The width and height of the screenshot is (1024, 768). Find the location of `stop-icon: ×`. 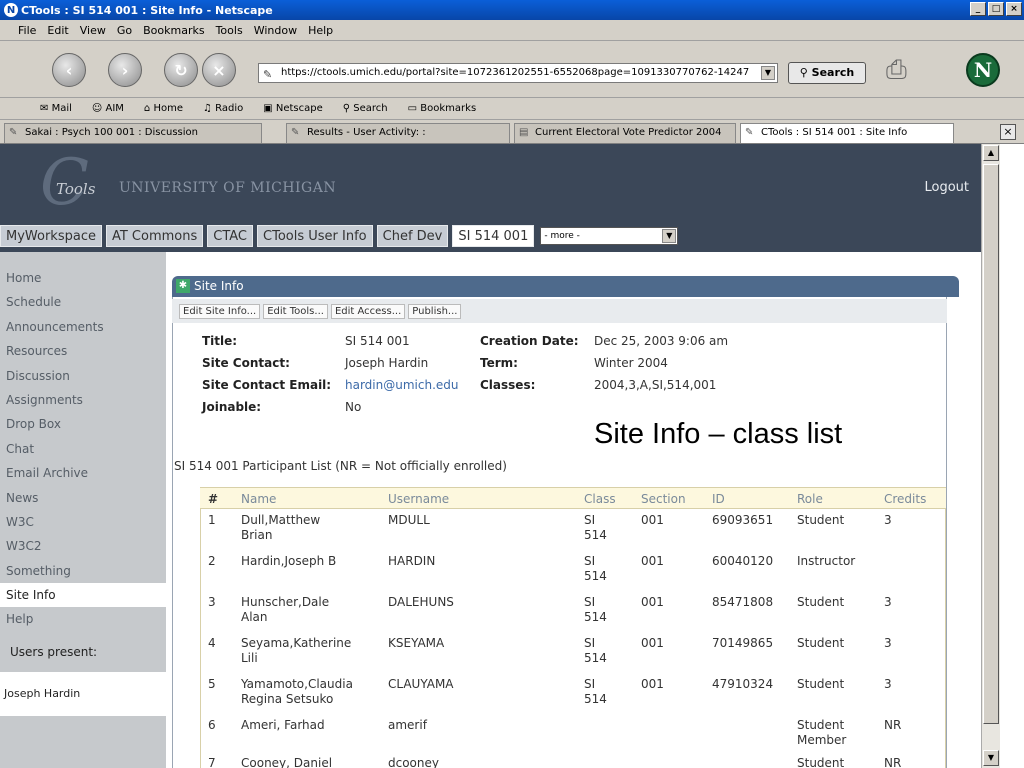

stop-icon: × is located at coordinates (219, 70).